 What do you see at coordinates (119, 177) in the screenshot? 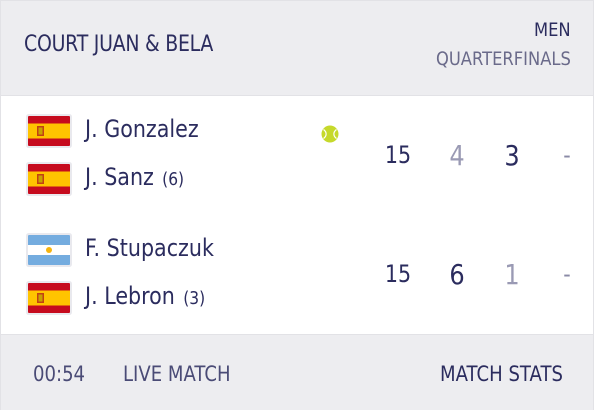
I see `player-name: J. Sanz` at bounding box center [119, 177].